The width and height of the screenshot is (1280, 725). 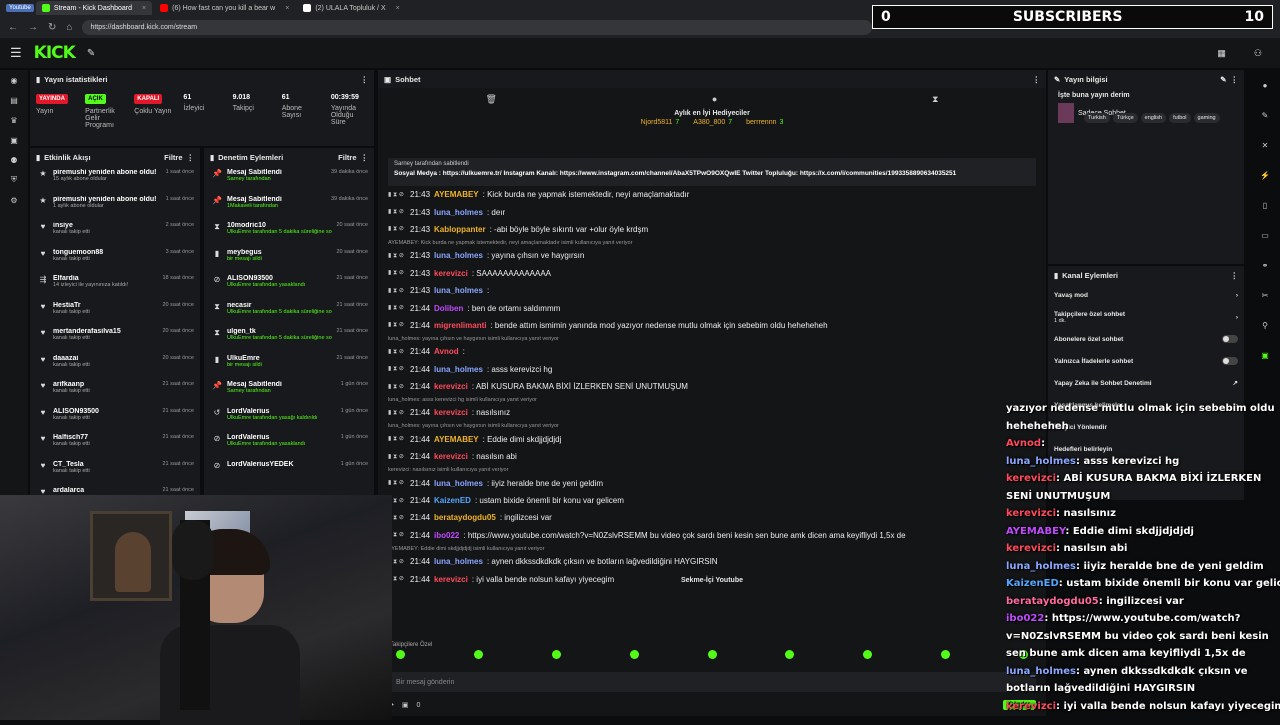 I want to click on trash-icon: ▯, so click(x=1265, y=205).